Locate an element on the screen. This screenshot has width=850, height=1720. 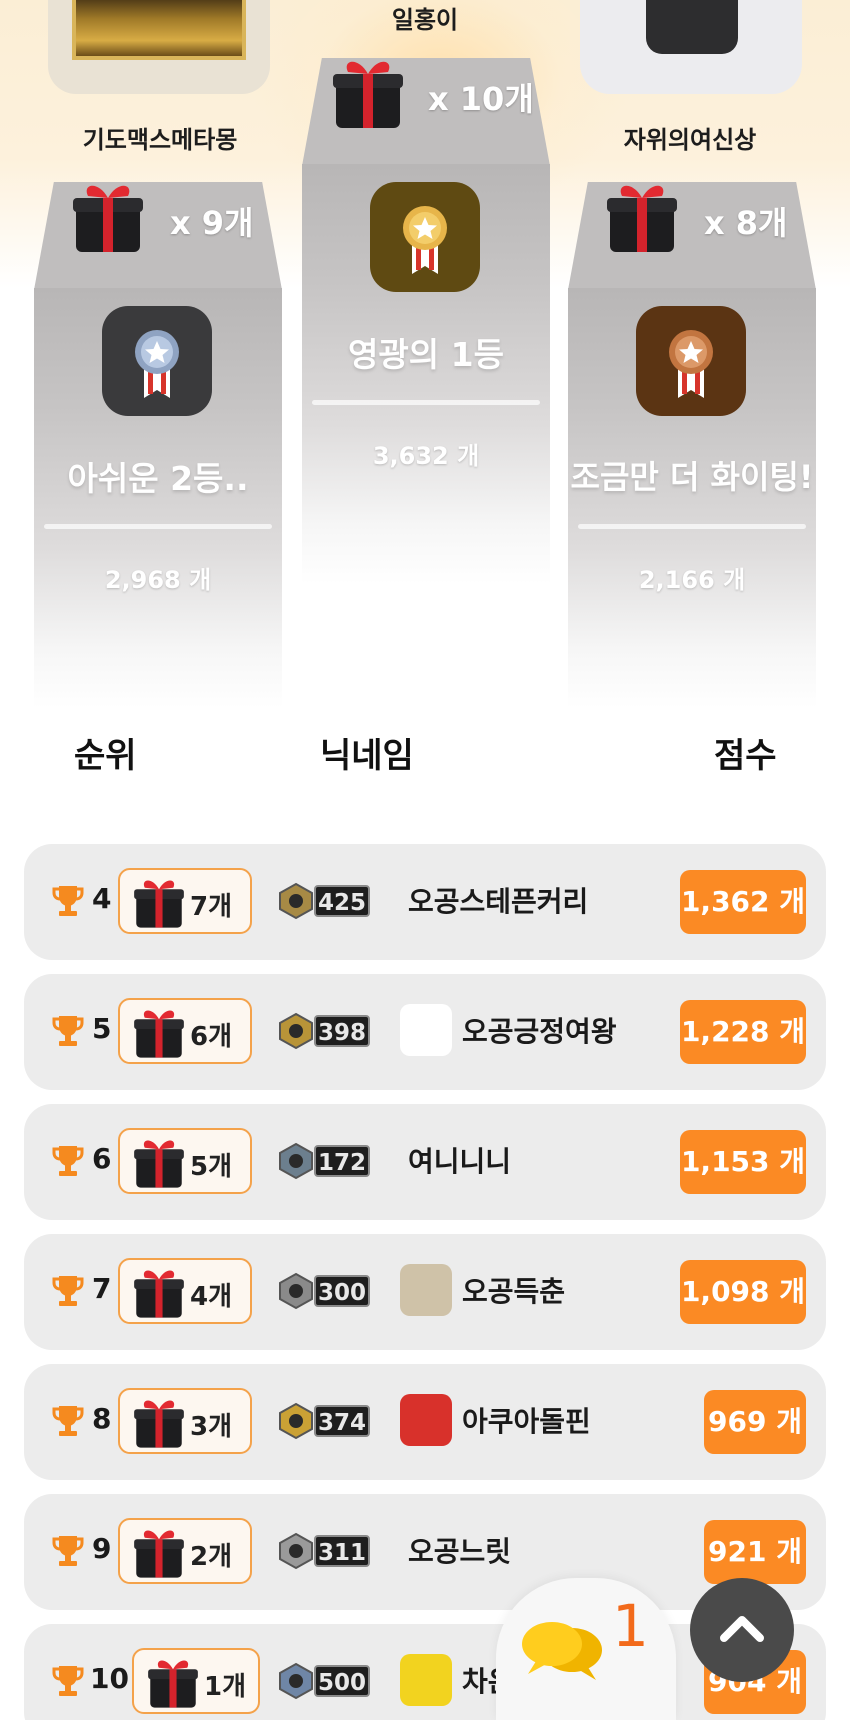
level-badge: 300 is located at coordinates (326, 1291).